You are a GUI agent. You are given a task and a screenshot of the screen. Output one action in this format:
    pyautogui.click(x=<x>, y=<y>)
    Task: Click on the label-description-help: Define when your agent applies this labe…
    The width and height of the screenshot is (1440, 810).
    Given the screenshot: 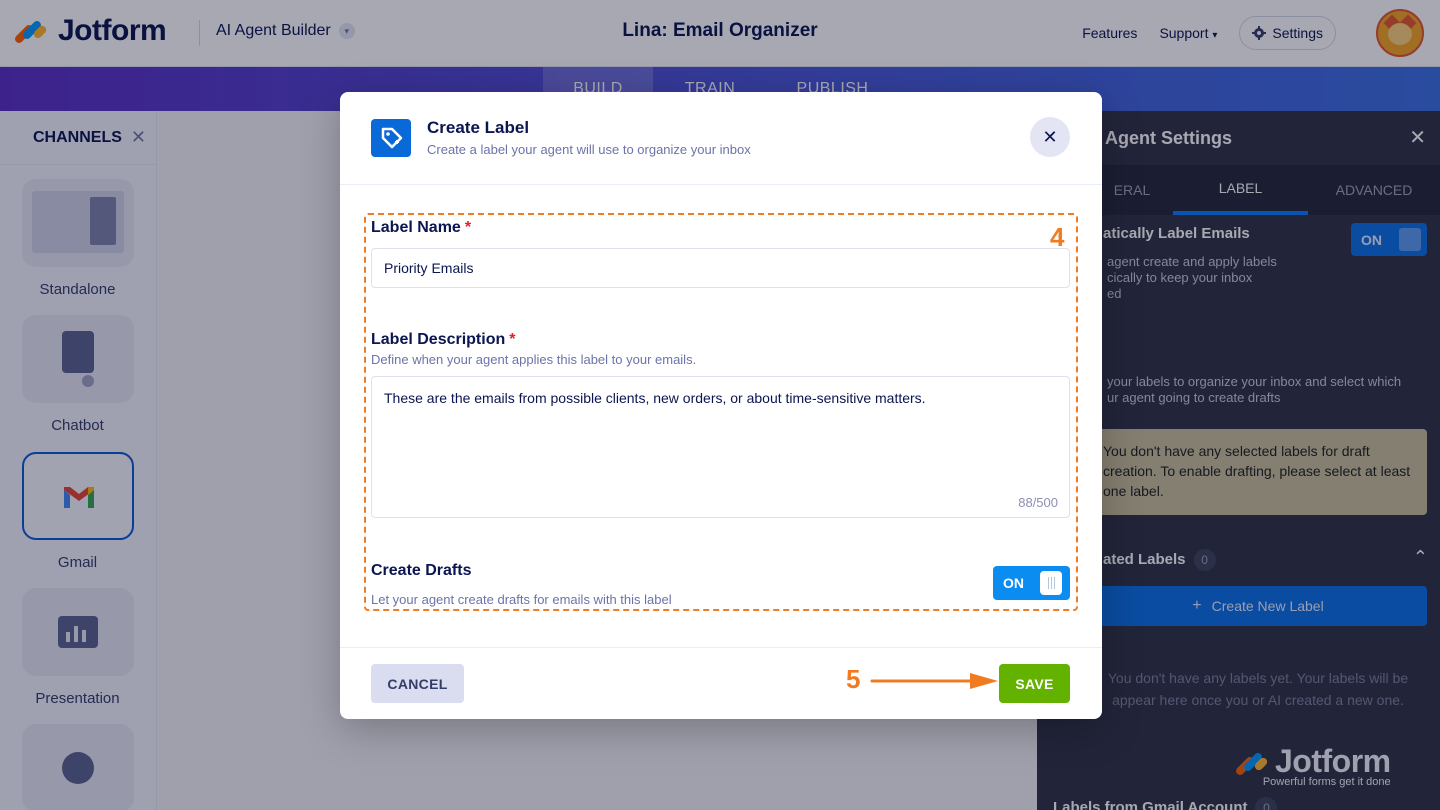 What is the action you would take?
    pyautogui.click(x=534, y=359)
    